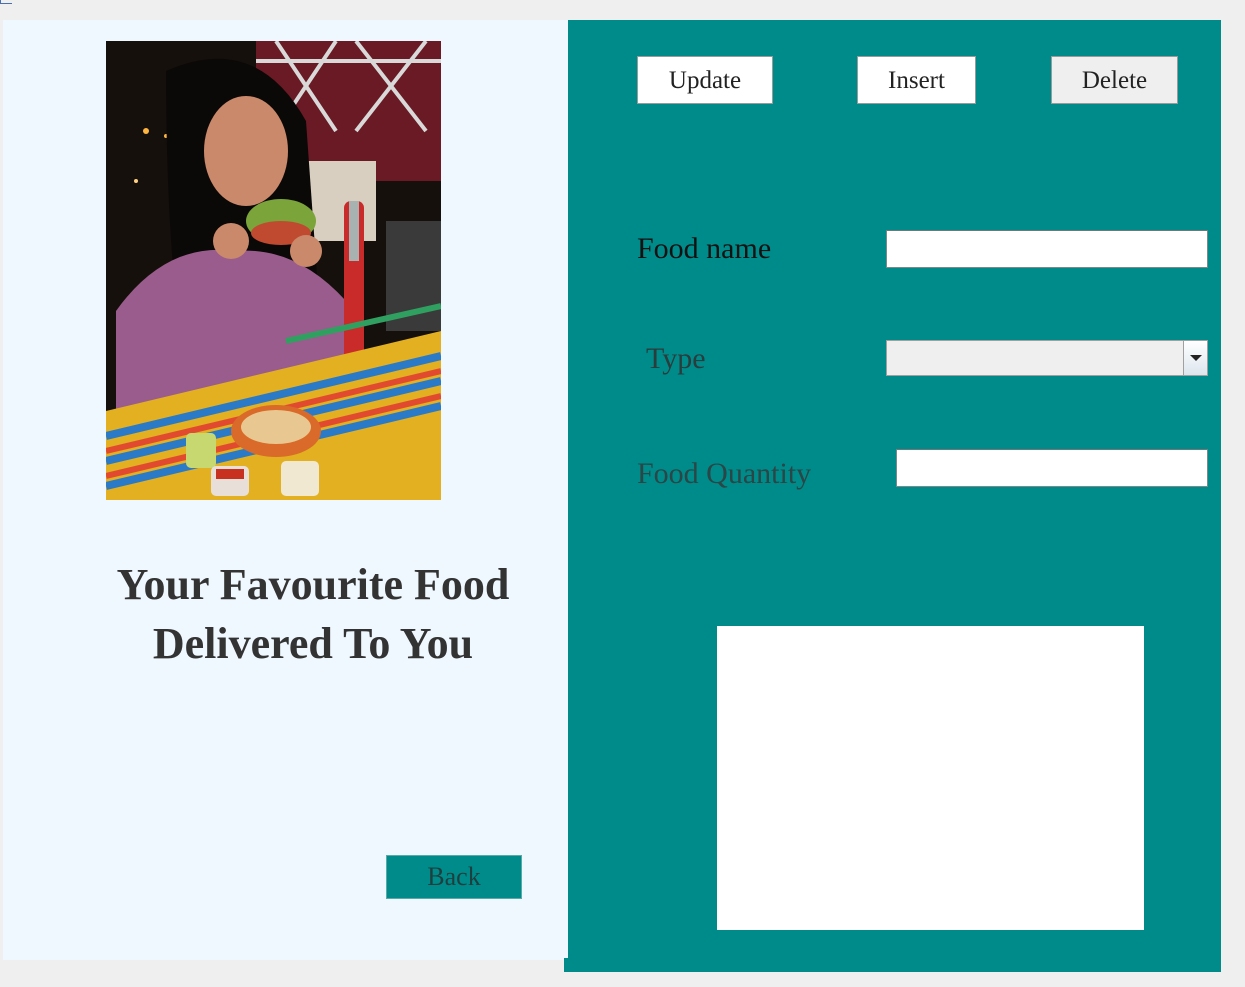 This screenshot has width=1245, height=987. Describe the element at coordinates (313, 614) in the screenshot. I see `tagline: Your Favourite Food Delivered To You` at that location.